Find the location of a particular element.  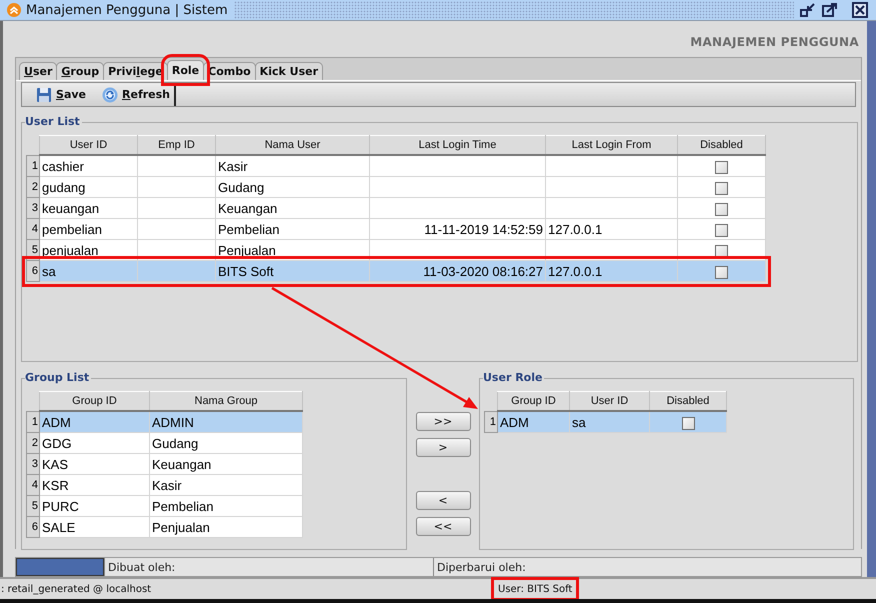

table-row: 1 ADM ADMIN is located at coordinates (164, 422).